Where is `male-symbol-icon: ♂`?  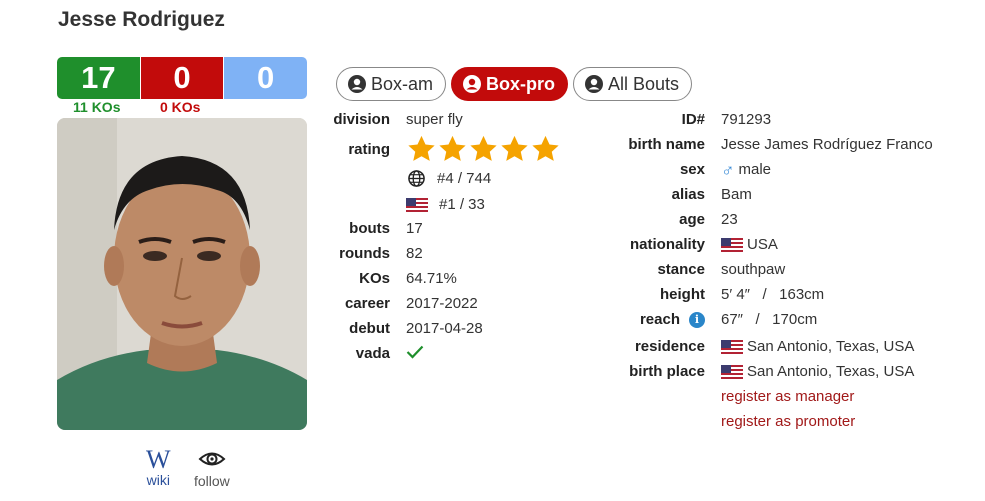
male-symbol-icon: ♂ is located at coordinates (728, 169).